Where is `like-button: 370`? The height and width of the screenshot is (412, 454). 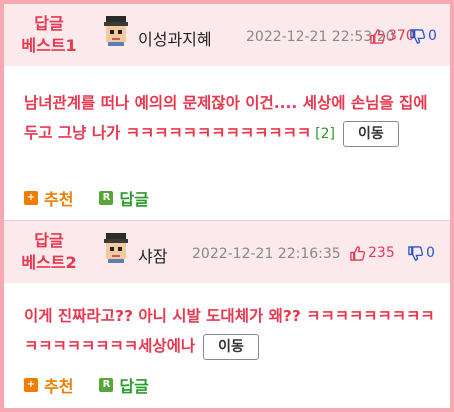
like-button: 370 is located at coordinates (392, 36).